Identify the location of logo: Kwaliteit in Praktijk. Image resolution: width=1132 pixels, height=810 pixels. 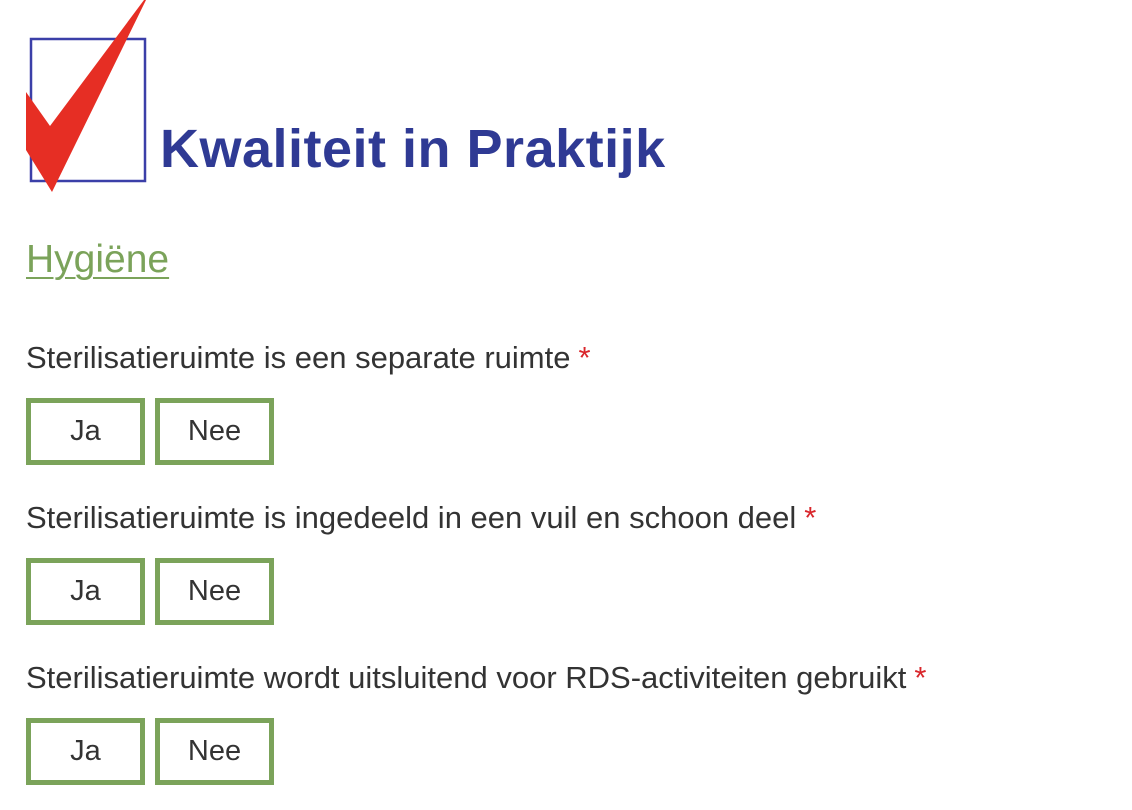
(356, 100).